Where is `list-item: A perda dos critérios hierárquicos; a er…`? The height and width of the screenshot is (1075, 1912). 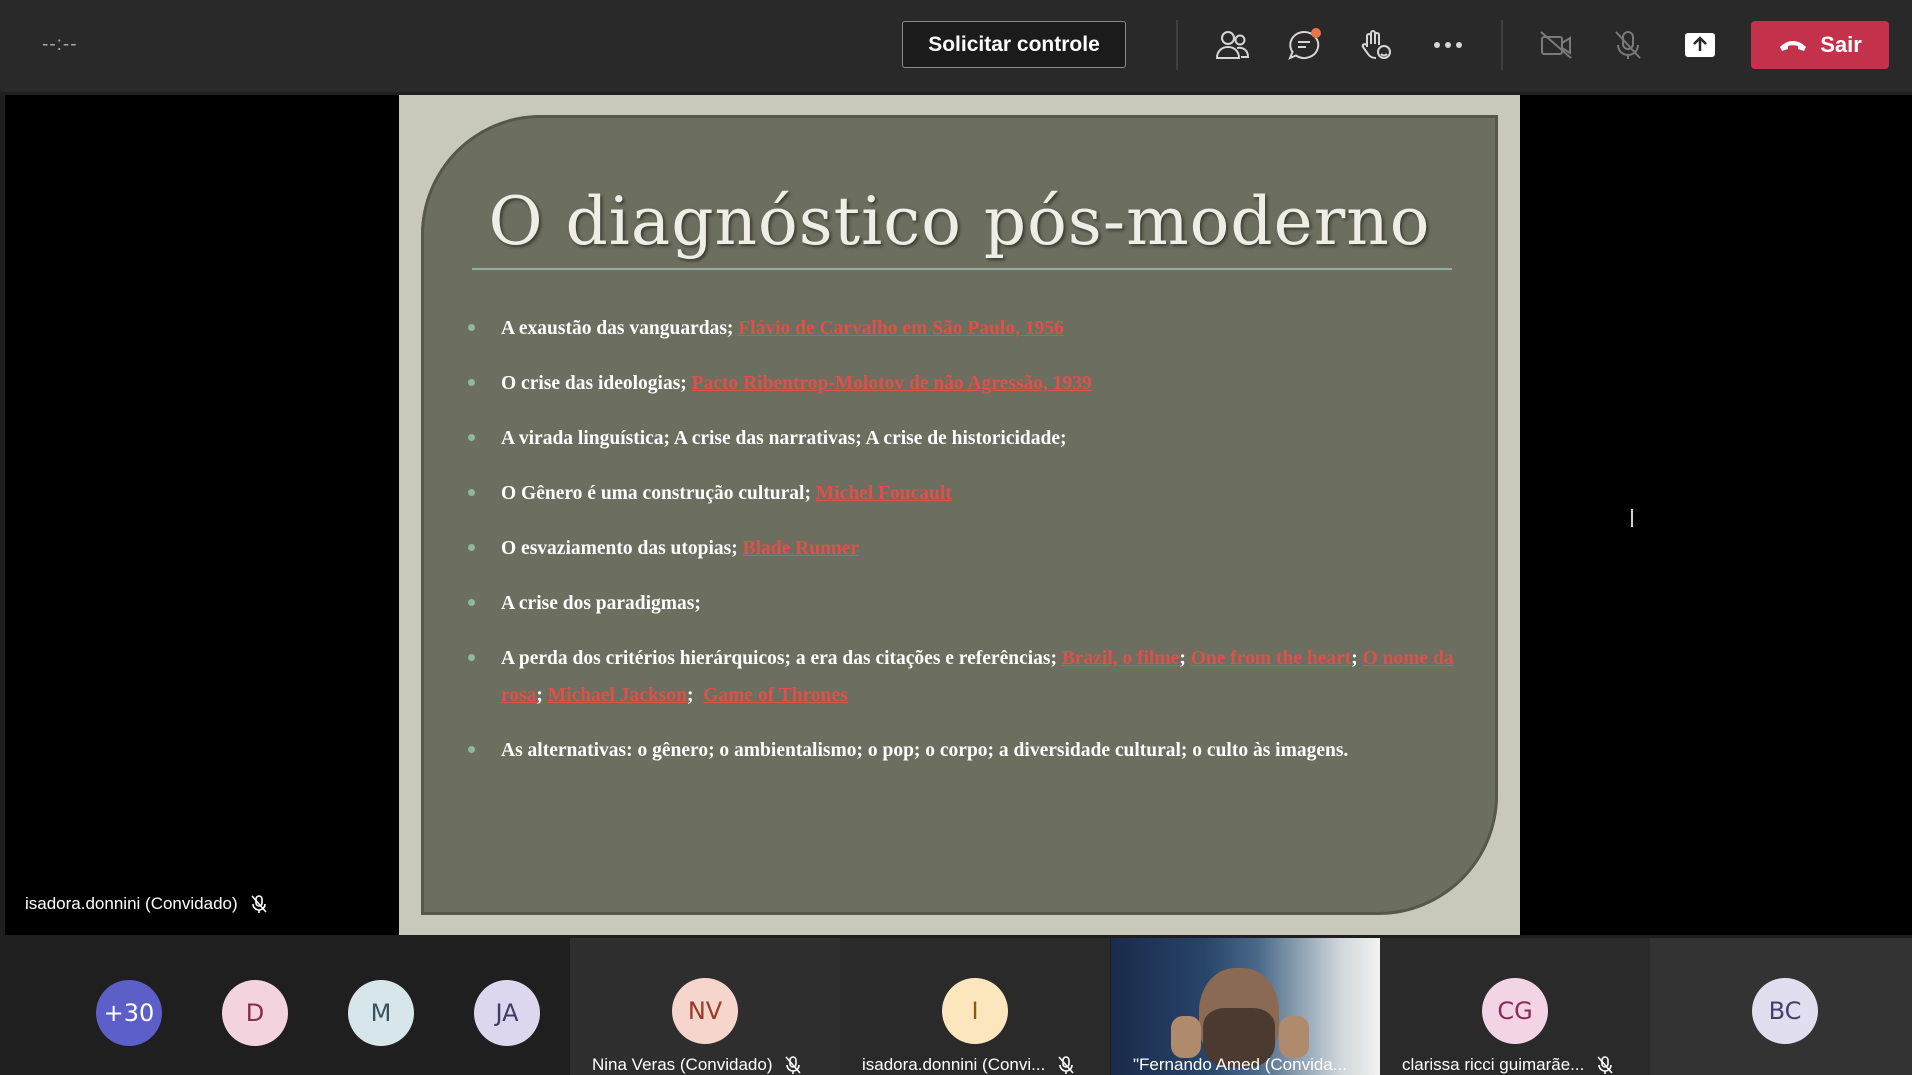
list-item: A perda dos critérios hierárquicos; a er… is located at coordinates (973, 677).